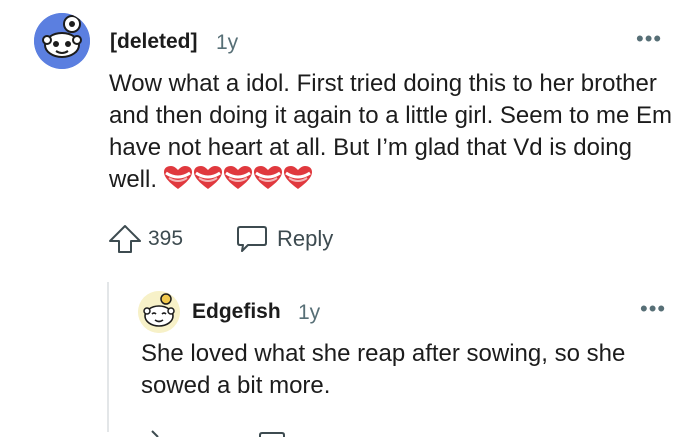 The image size is (700, 442). I want to click on heart-emoji-group, so click(238, 182).